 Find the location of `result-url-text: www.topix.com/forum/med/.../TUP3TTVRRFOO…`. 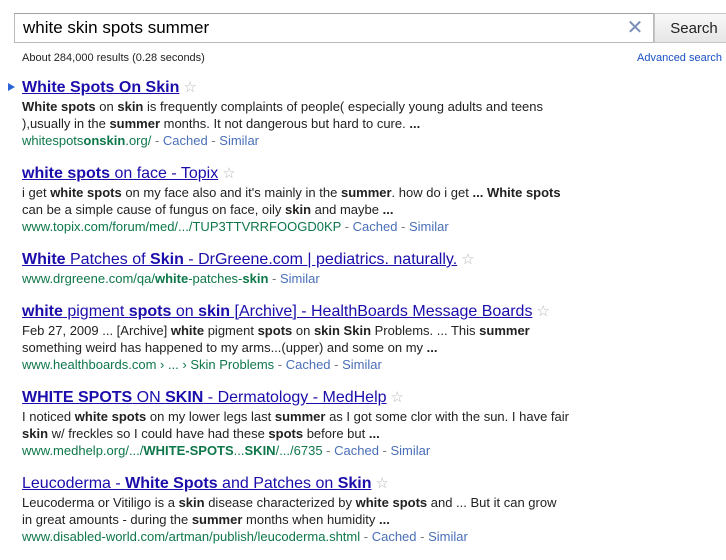

result-url-text: www.topix.com/forum/med/.../TUP3TTVRRFOO… is located at coordinates (182, 226).